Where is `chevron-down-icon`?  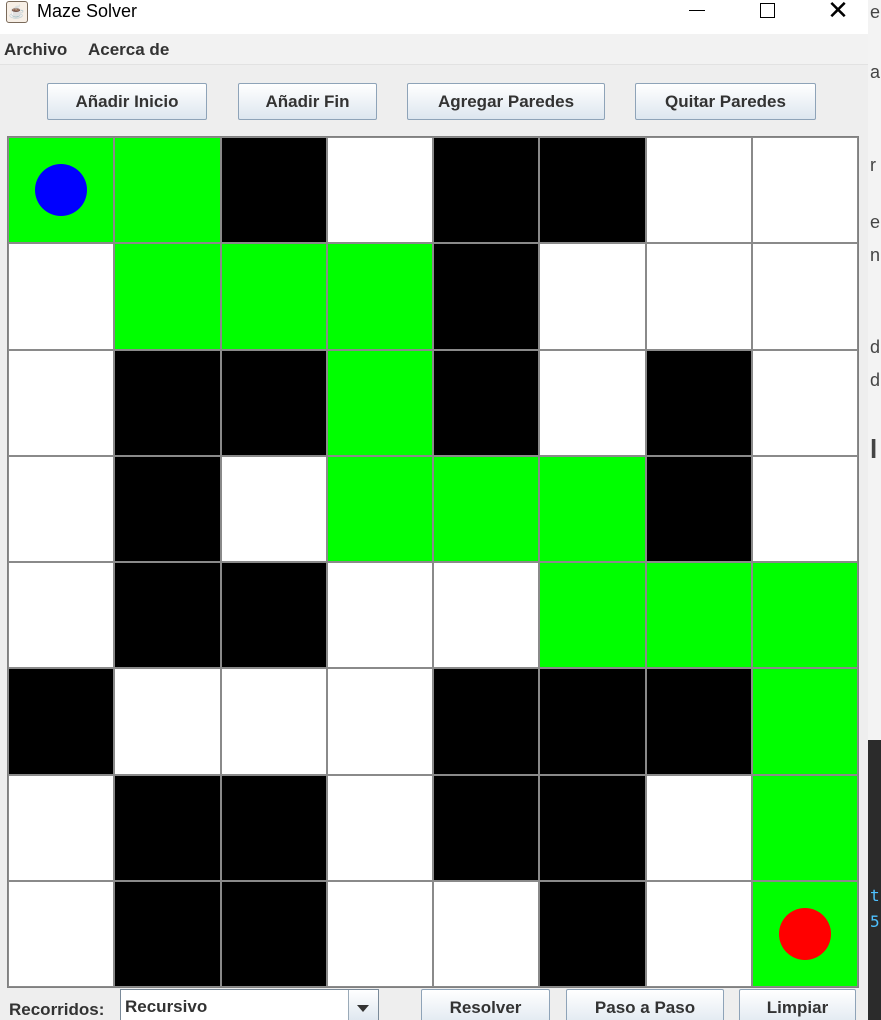
chevron-down-icon is located at coordinates (363, 1008).